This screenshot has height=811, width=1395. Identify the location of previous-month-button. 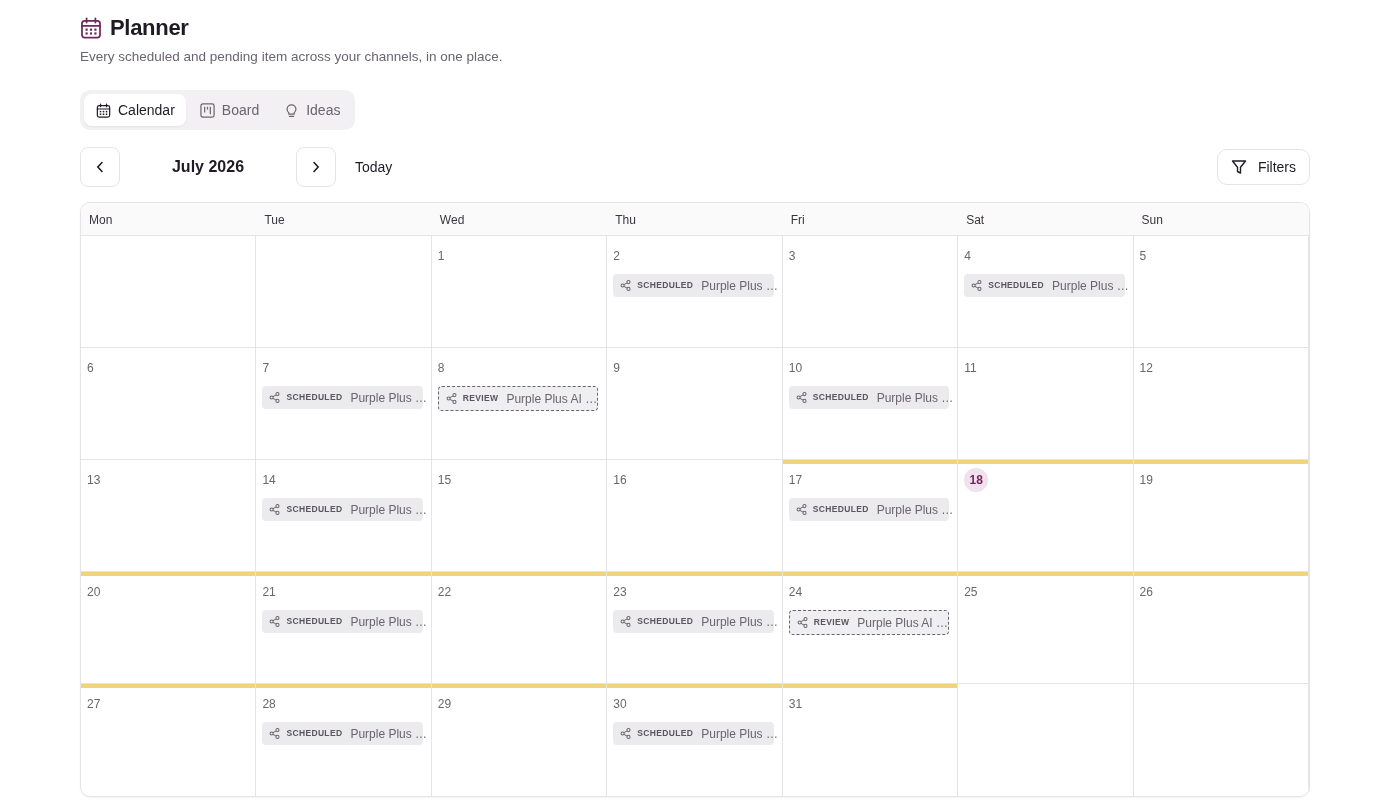
(100, 167).